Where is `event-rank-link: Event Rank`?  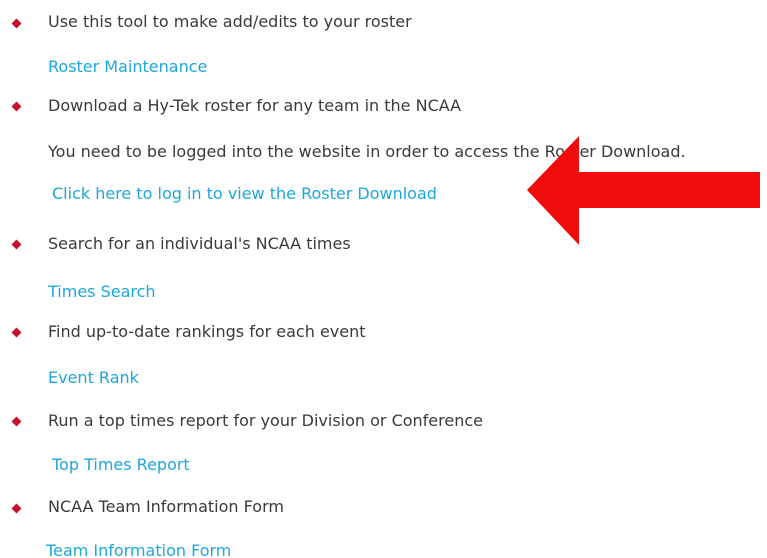 event-rank-link: Event Rank is located at coordinates (93, 378).